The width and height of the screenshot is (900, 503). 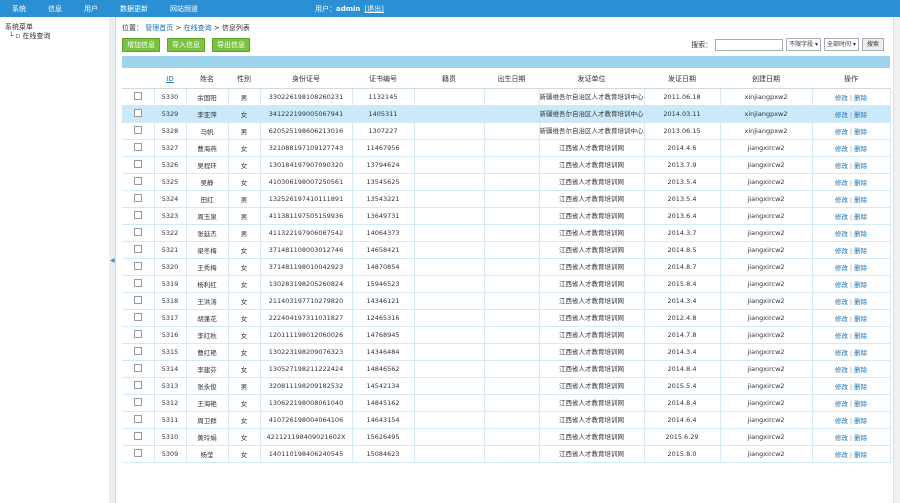 I want to click on top-nav-users: 用户, so click(x=91, y=9).